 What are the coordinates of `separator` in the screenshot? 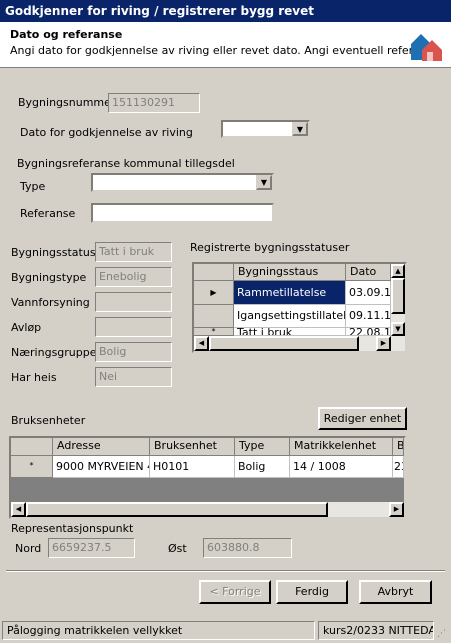 It's located at (225, 571).